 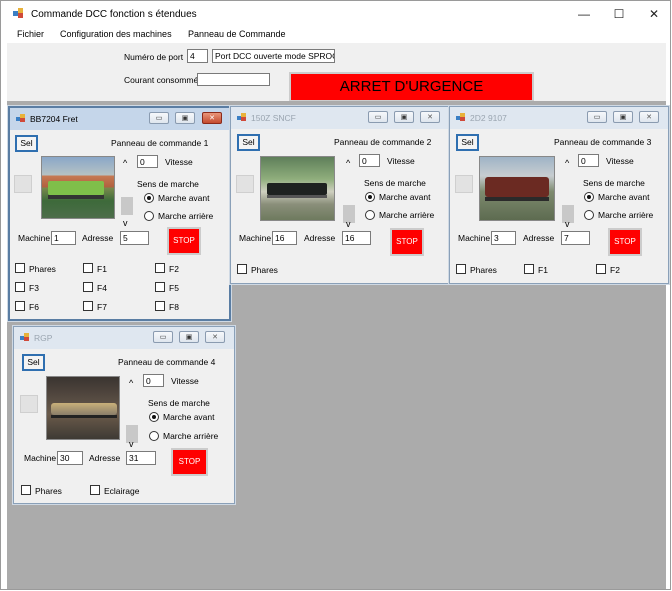 What do you see at coordinates (356, 238) in the screenshot?
I see `adresse-input: 16` at bounding box center [356, 238].